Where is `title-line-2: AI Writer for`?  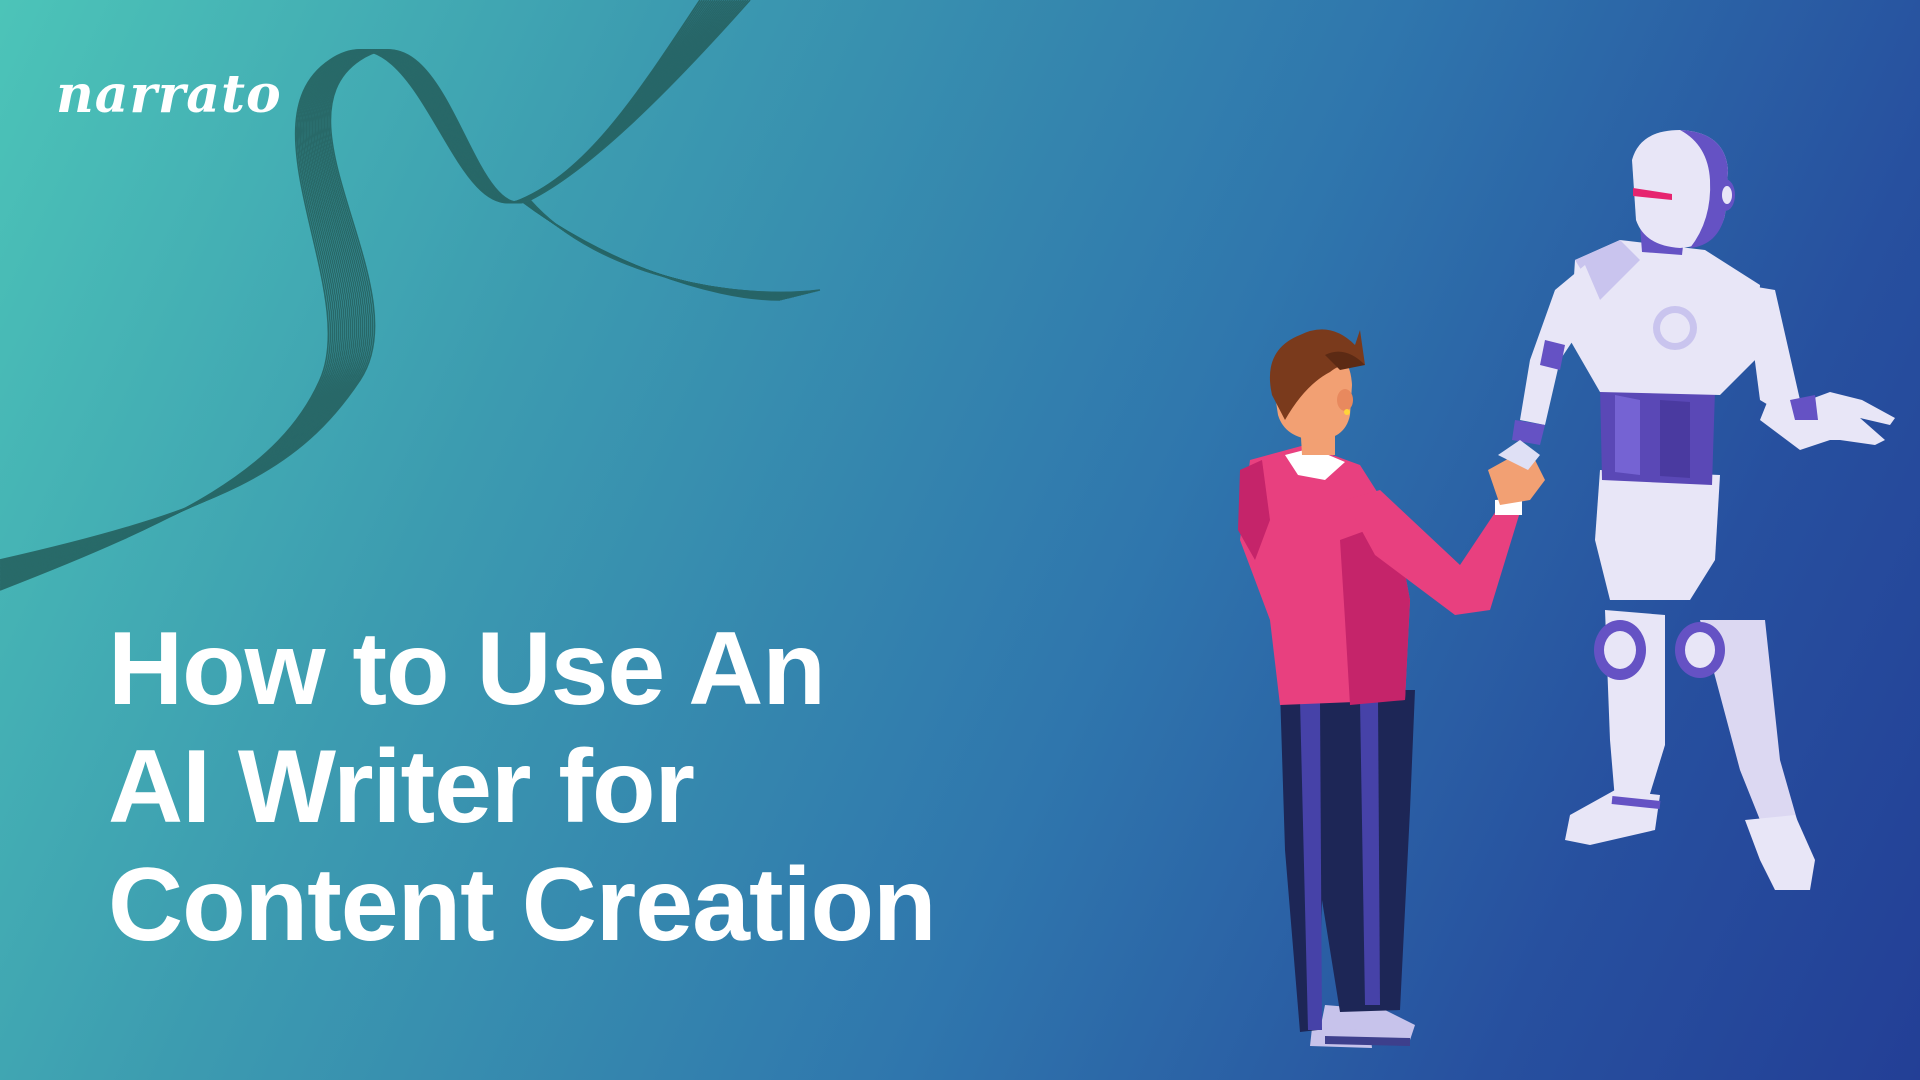 title-line-2: AI Writer for is located at coordinates (401, 787).